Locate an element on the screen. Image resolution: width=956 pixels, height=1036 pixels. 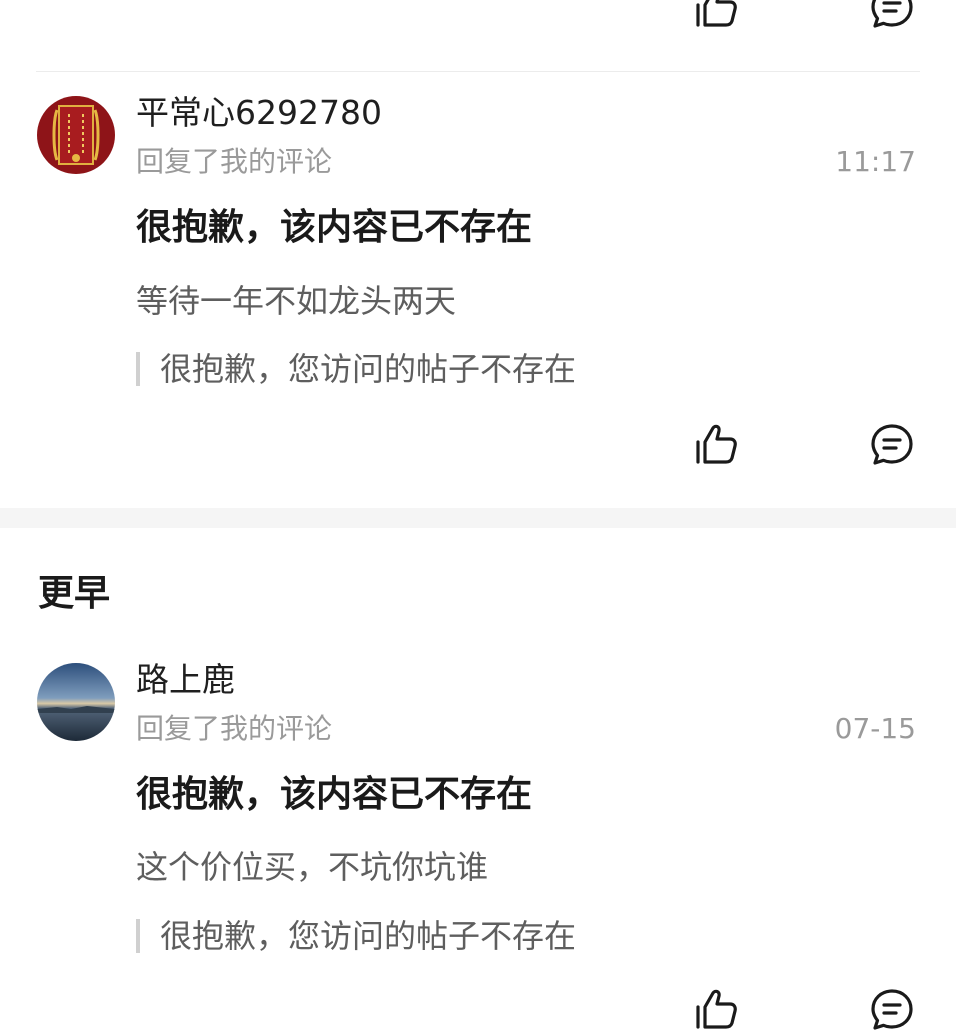
timestamp: 11:17 is located at coordinates (875, 161).